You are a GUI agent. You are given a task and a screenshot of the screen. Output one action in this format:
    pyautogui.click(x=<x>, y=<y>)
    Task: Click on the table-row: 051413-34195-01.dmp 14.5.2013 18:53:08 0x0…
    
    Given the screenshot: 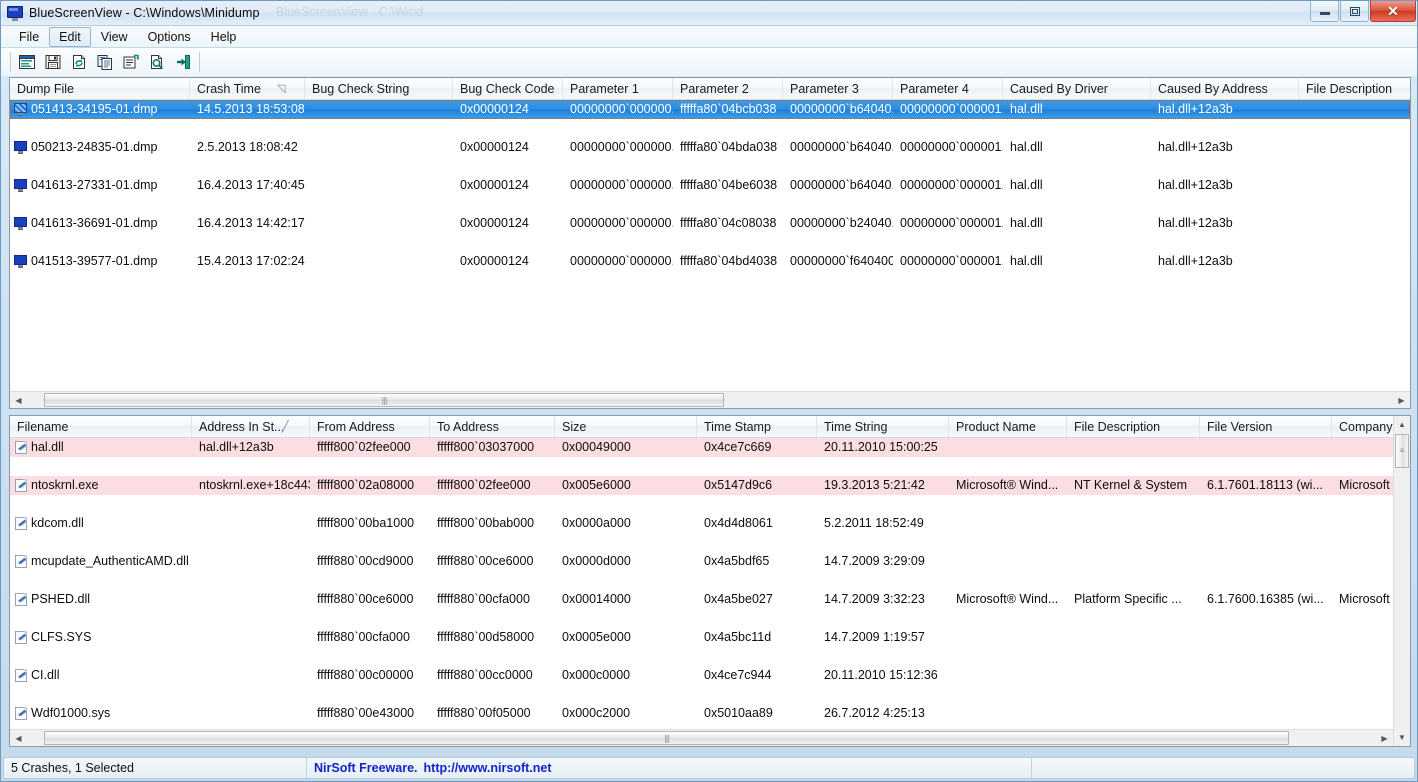 What is the action you would take?
    pyautogui.click(x=710, y=109)
    